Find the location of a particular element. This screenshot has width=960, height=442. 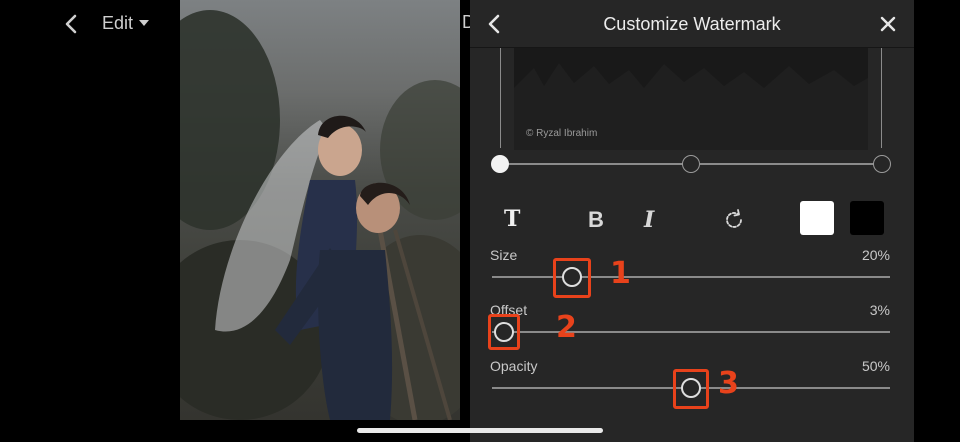

back-icon is located at coordinates (72, 24).